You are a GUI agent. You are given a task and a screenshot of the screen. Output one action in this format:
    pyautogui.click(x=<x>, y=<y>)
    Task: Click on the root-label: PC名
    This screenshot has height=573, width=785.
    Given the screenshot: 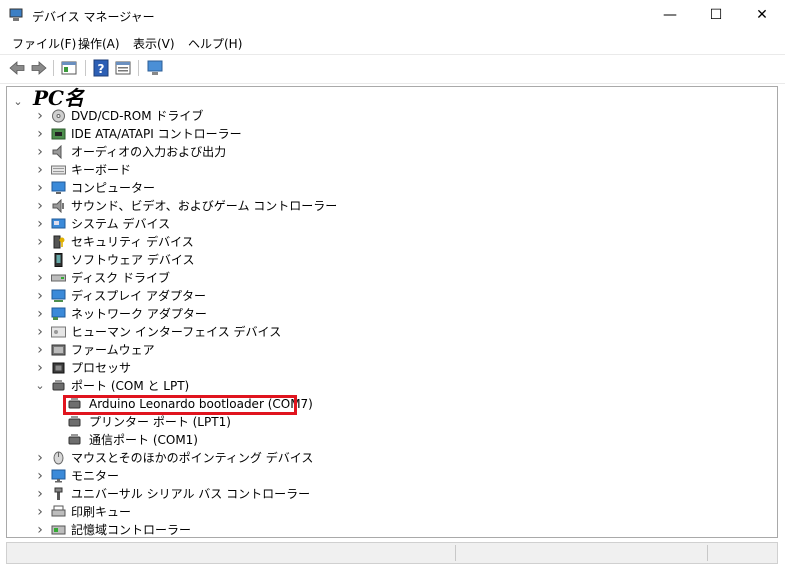 What is the action you would take?
    pyautogui.click(x=58, y=98)
    